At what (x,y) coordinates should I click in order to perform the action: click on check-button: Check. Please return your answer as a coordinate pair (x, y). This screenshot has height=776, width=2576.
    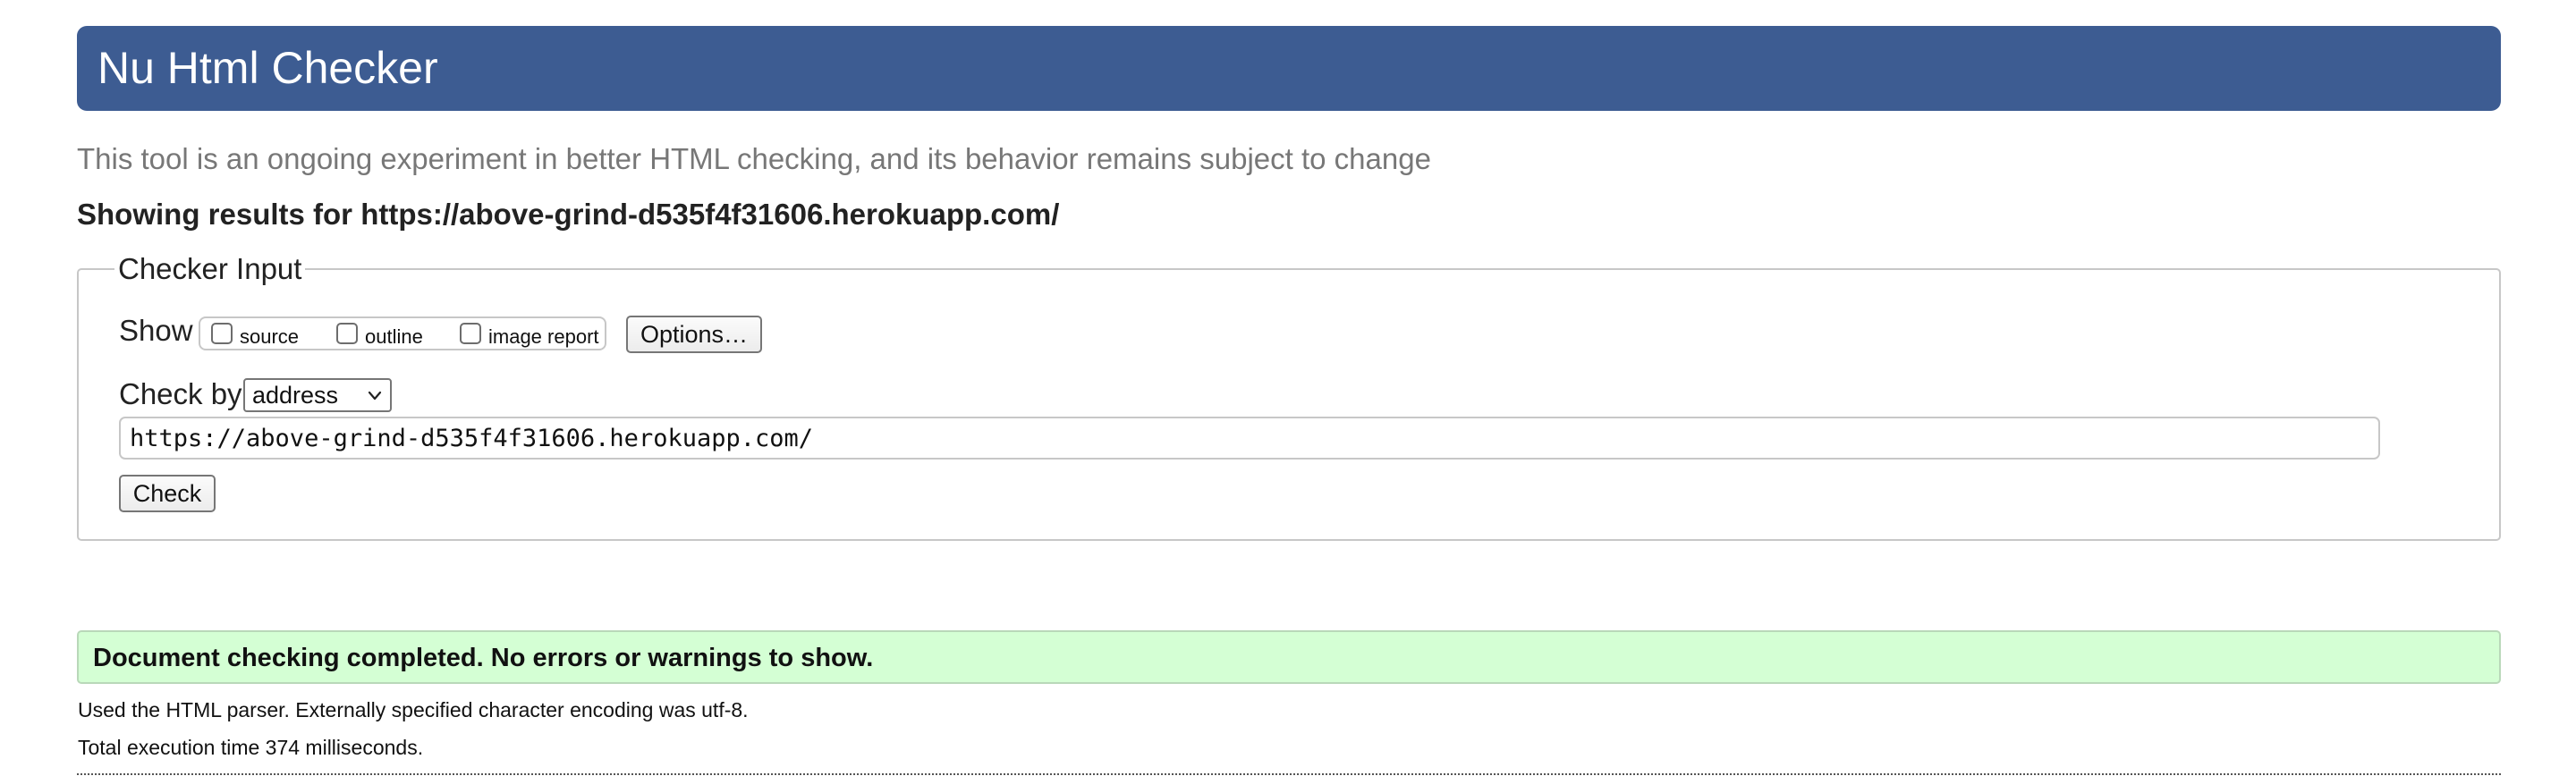
    Looking at the image, I should click on (167, 493).